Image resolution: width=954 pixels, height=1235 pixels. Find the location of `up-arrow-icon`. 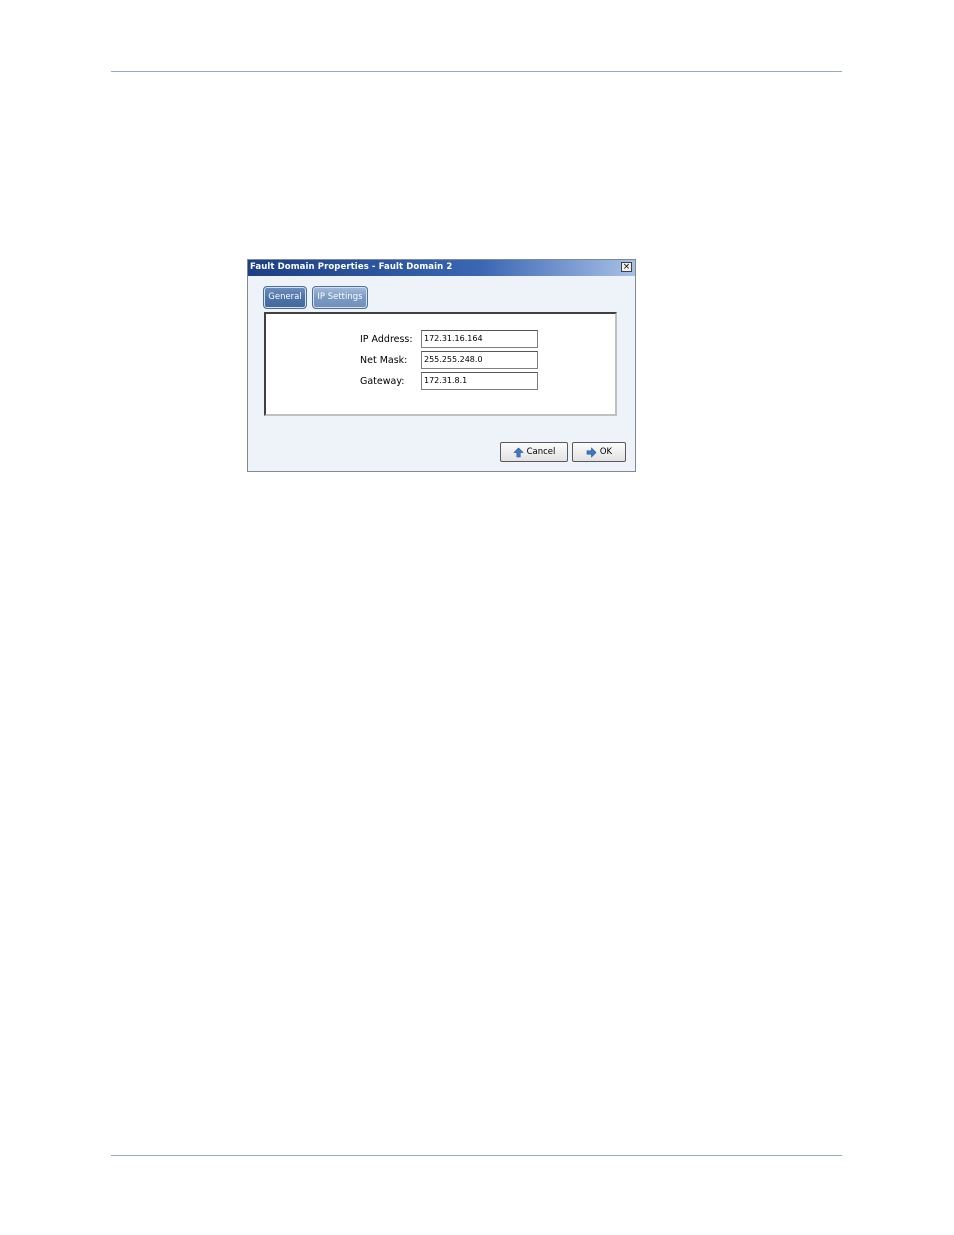

up-arrow-icon is located at coordinates (518, 452).